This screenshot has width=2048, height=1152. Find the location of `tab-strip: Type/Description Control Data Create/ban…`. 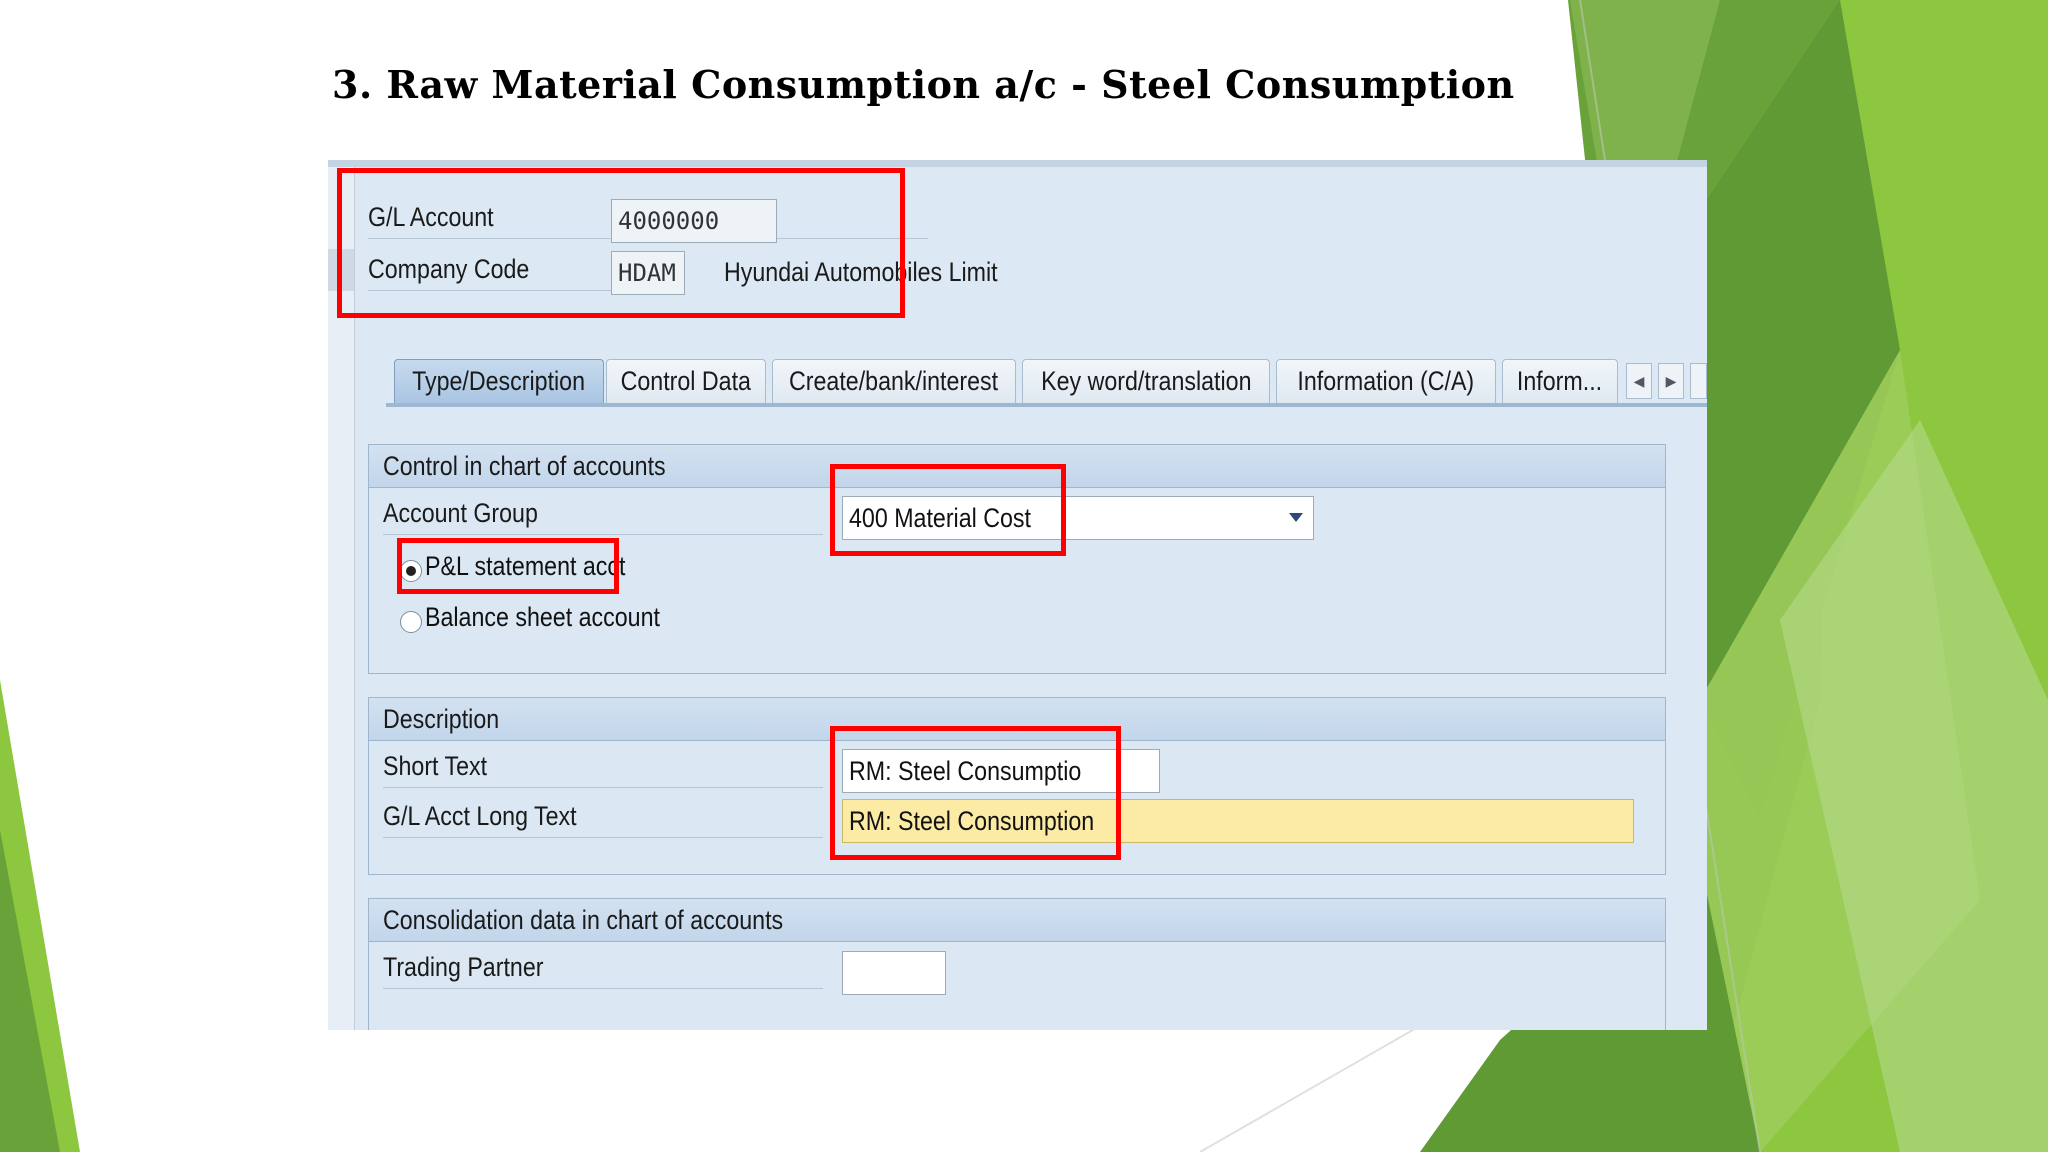

tab-strip: Type/Description Control Data Create/ban… is located at coordinates (1046, 378).